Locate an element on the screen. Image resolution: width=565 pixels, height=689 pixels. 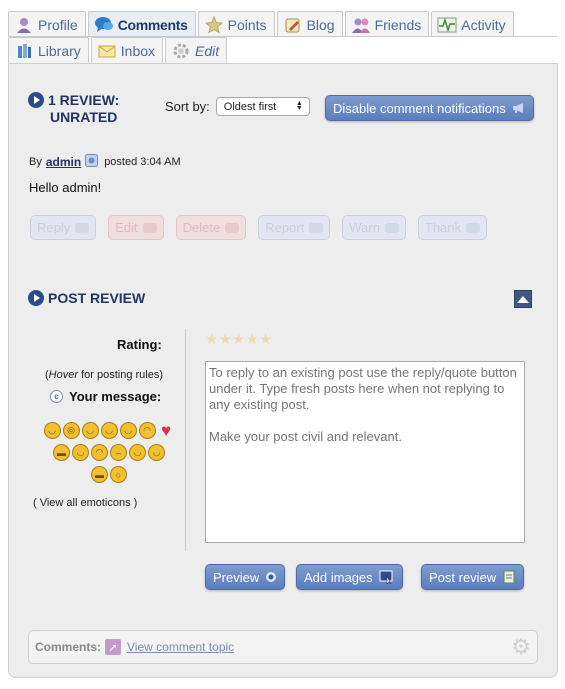
flag-icon is located at coordinates (316, 227).